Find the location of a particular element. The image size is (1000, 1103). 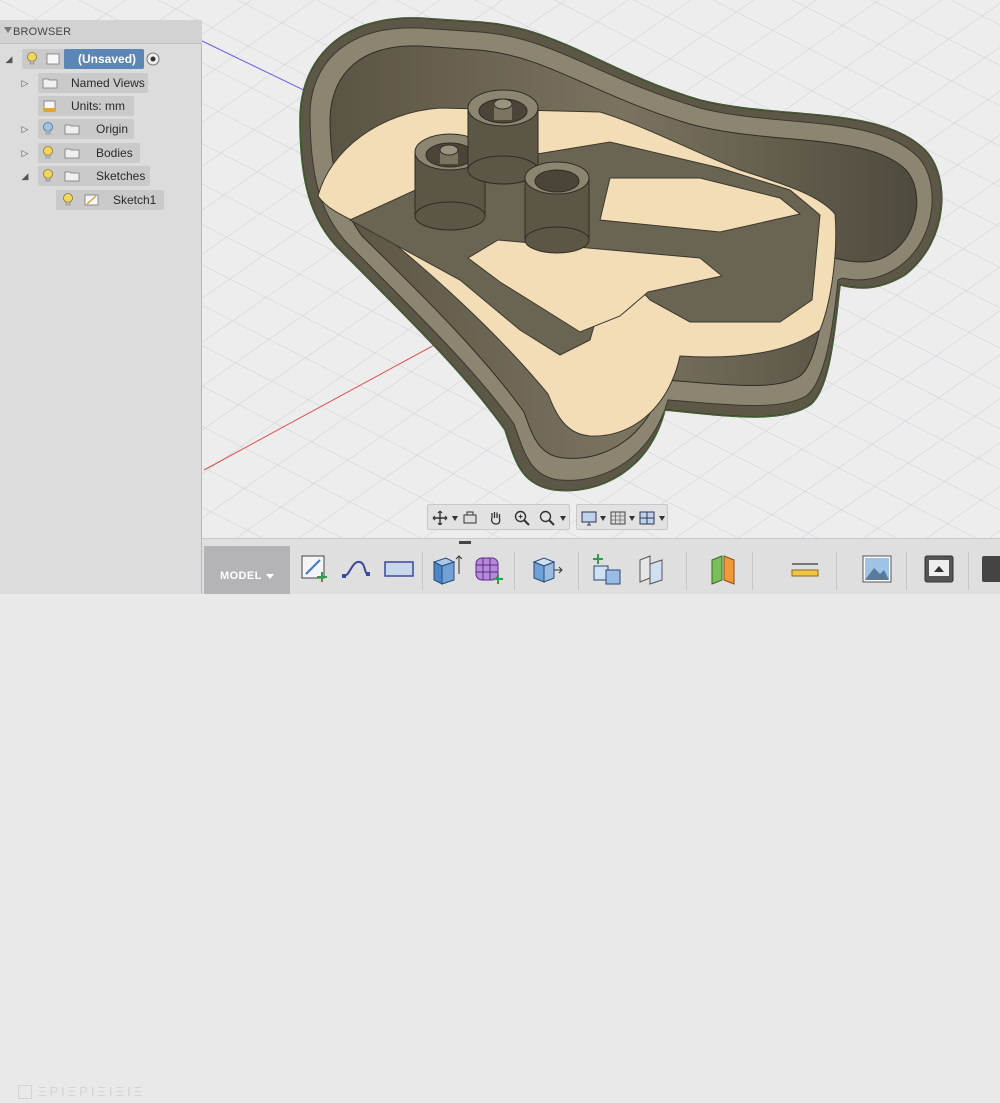

tree-row-root: ◢ (Unsaved) is located at coordinates (101, 59).